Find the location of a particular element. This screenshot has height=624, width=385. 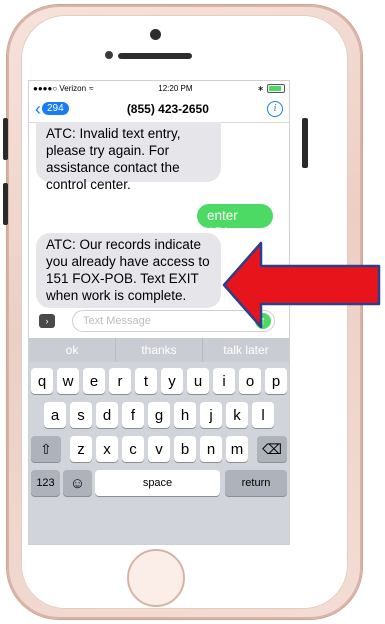

back-button: ‹ 294 is located at coordinates (52, 108).